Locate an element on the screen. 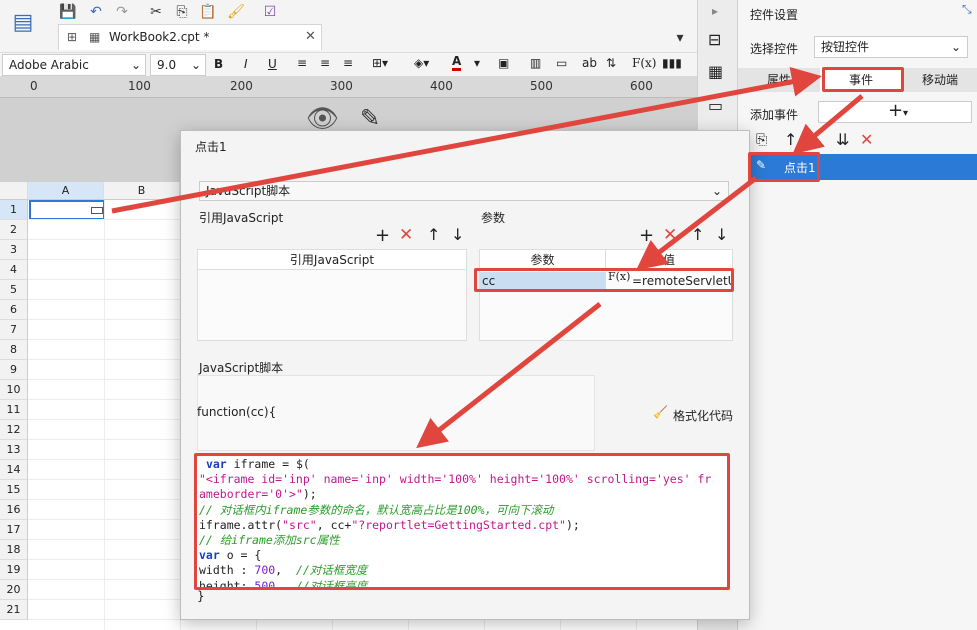 The width and height of the screenshot is (977, 630). template-icon: ☑ is located at coordinates (270, 12).